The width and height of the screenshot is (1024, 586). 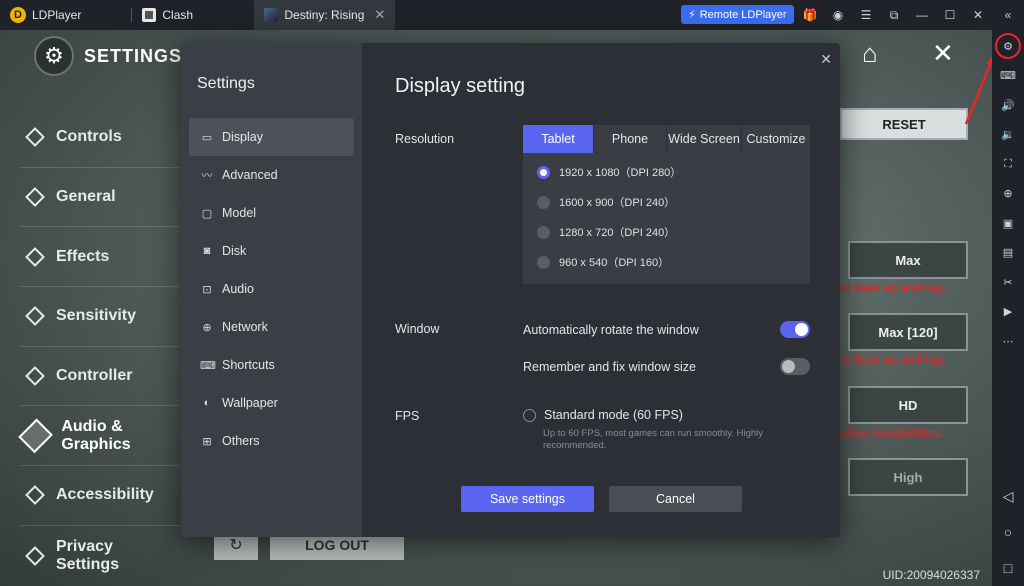 I want to click on nav-item-others: ⊞ Others, so click(x=271, y=441).